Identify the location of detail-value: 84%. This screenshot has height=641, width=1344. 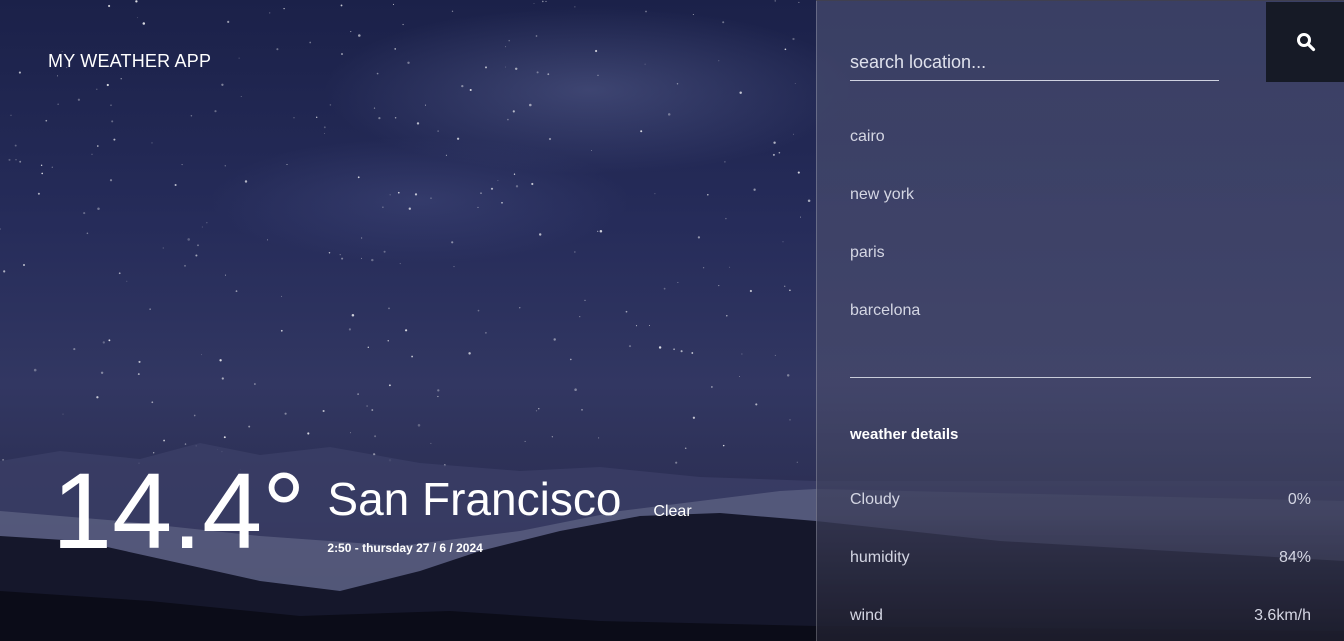
(1294, 557).